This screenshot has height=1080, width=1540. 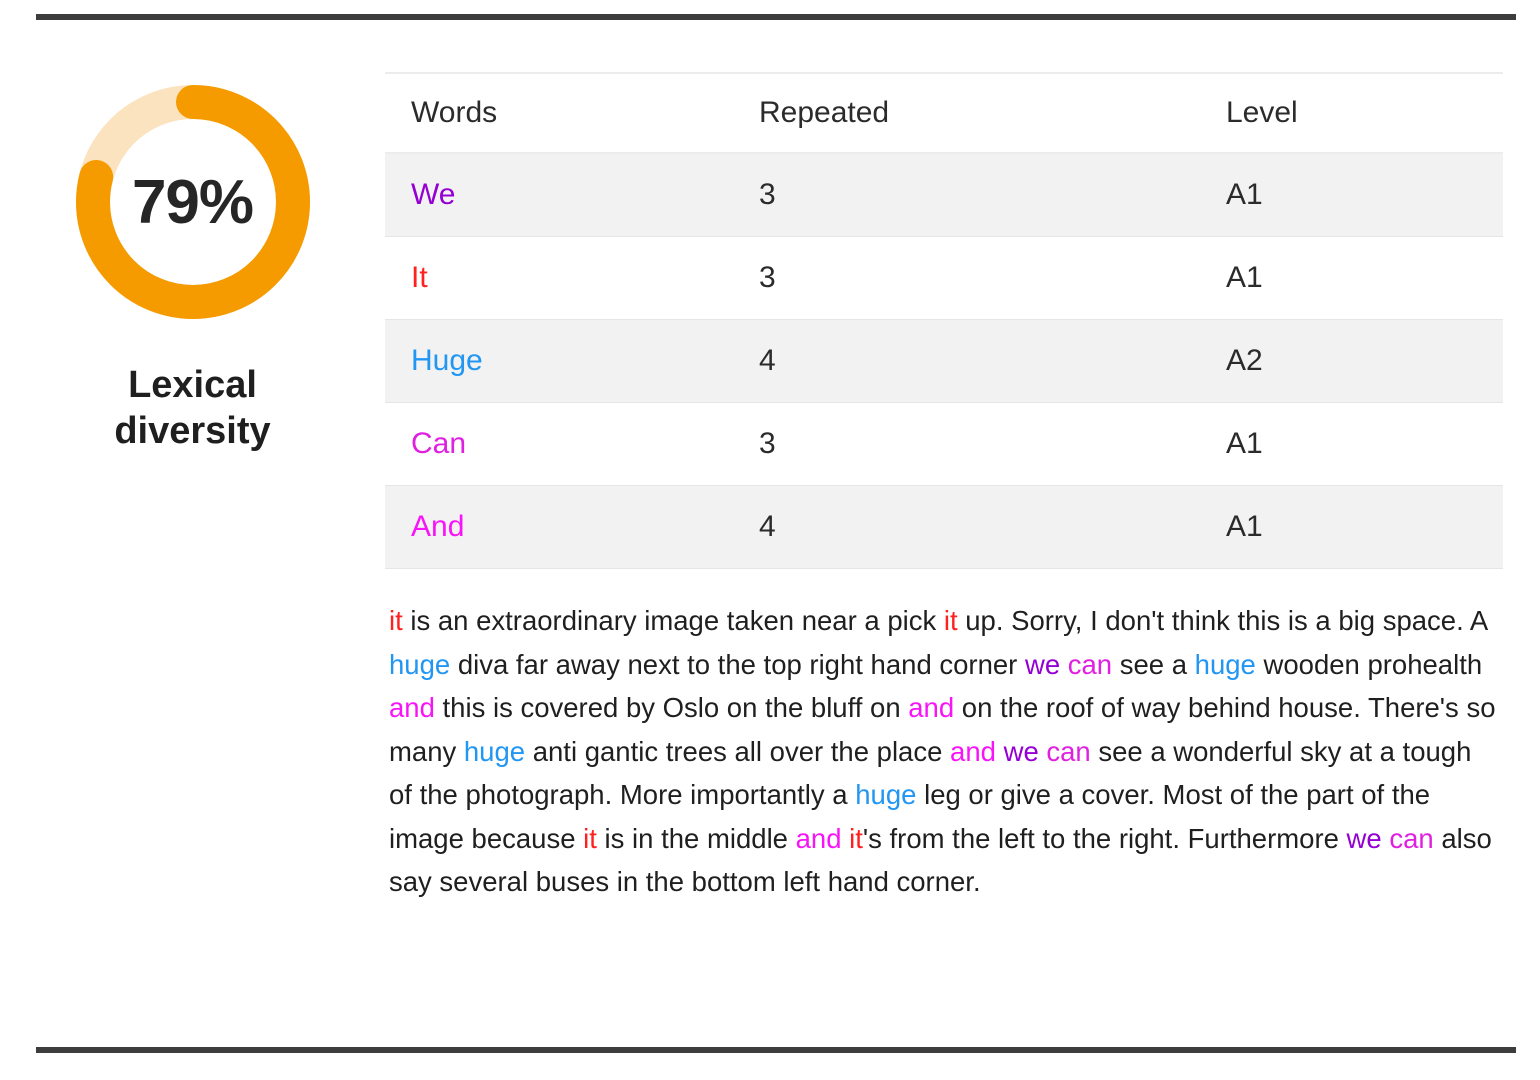 I want to click on table-row: And 4 A1, so click(x=944, y=527).